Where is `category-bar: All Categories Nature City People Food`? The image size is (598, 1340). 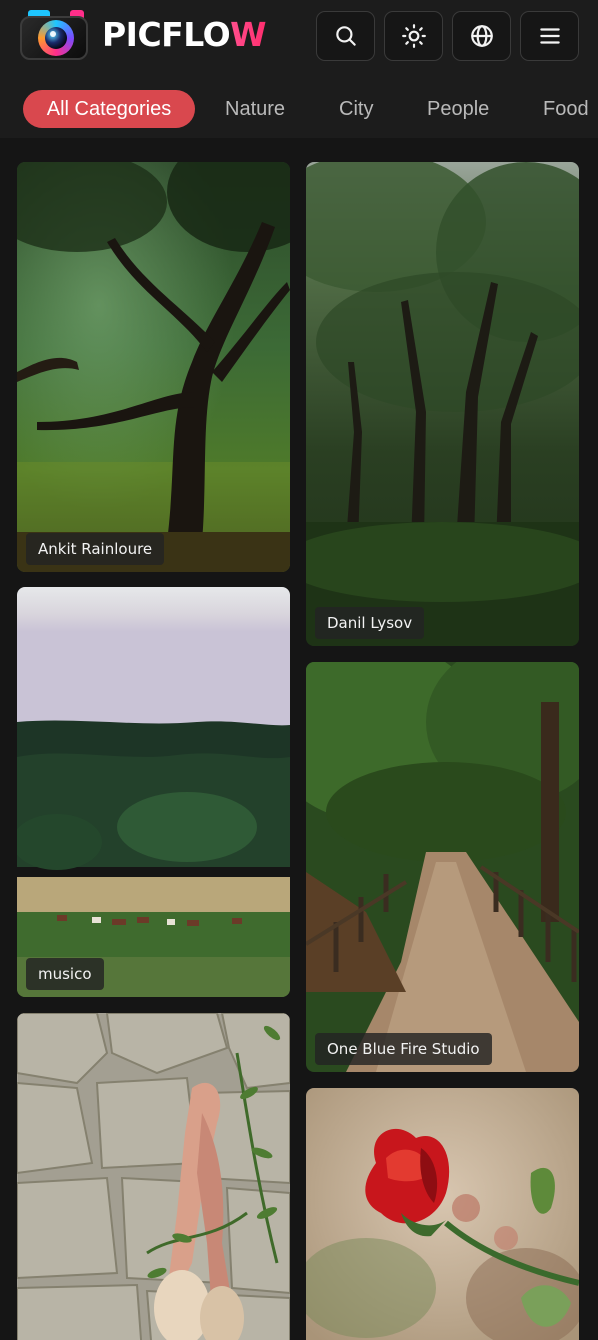
category-bar: All Categories Nature City People Food is located at coordinates (299, 107).